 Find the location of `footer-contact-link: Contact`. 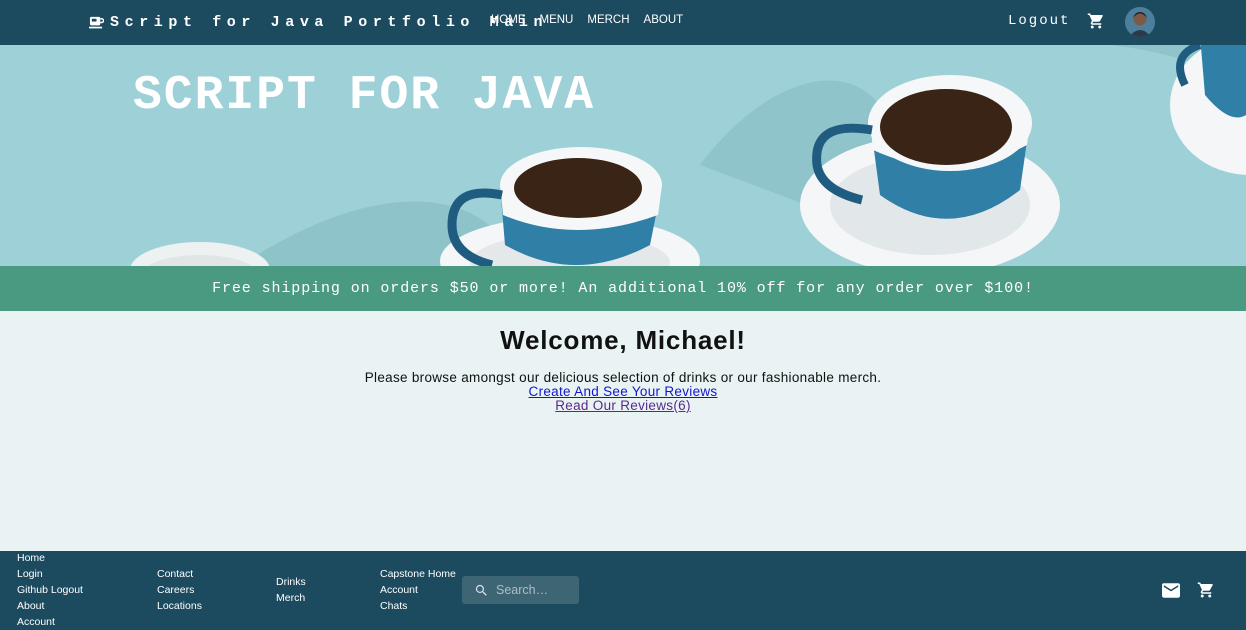

footer-contact-link: Contact is located at coordinates (179, 574).